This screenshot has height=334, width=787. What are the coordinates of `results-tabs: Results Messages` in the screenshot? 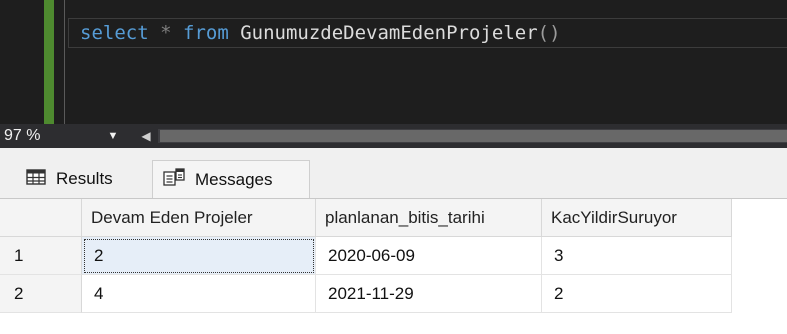 It's located at (393, 179).